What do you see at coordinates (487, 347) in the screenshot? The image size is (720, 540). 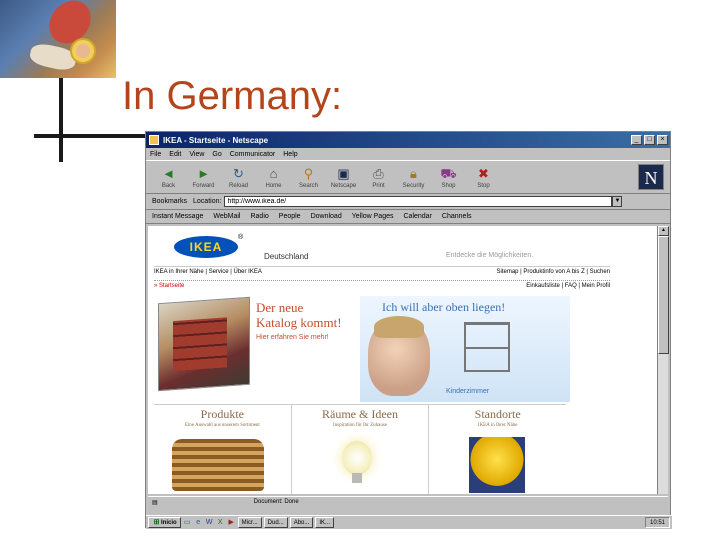 I see `bunk-bed-drawing` at bounding box center [487, 347].